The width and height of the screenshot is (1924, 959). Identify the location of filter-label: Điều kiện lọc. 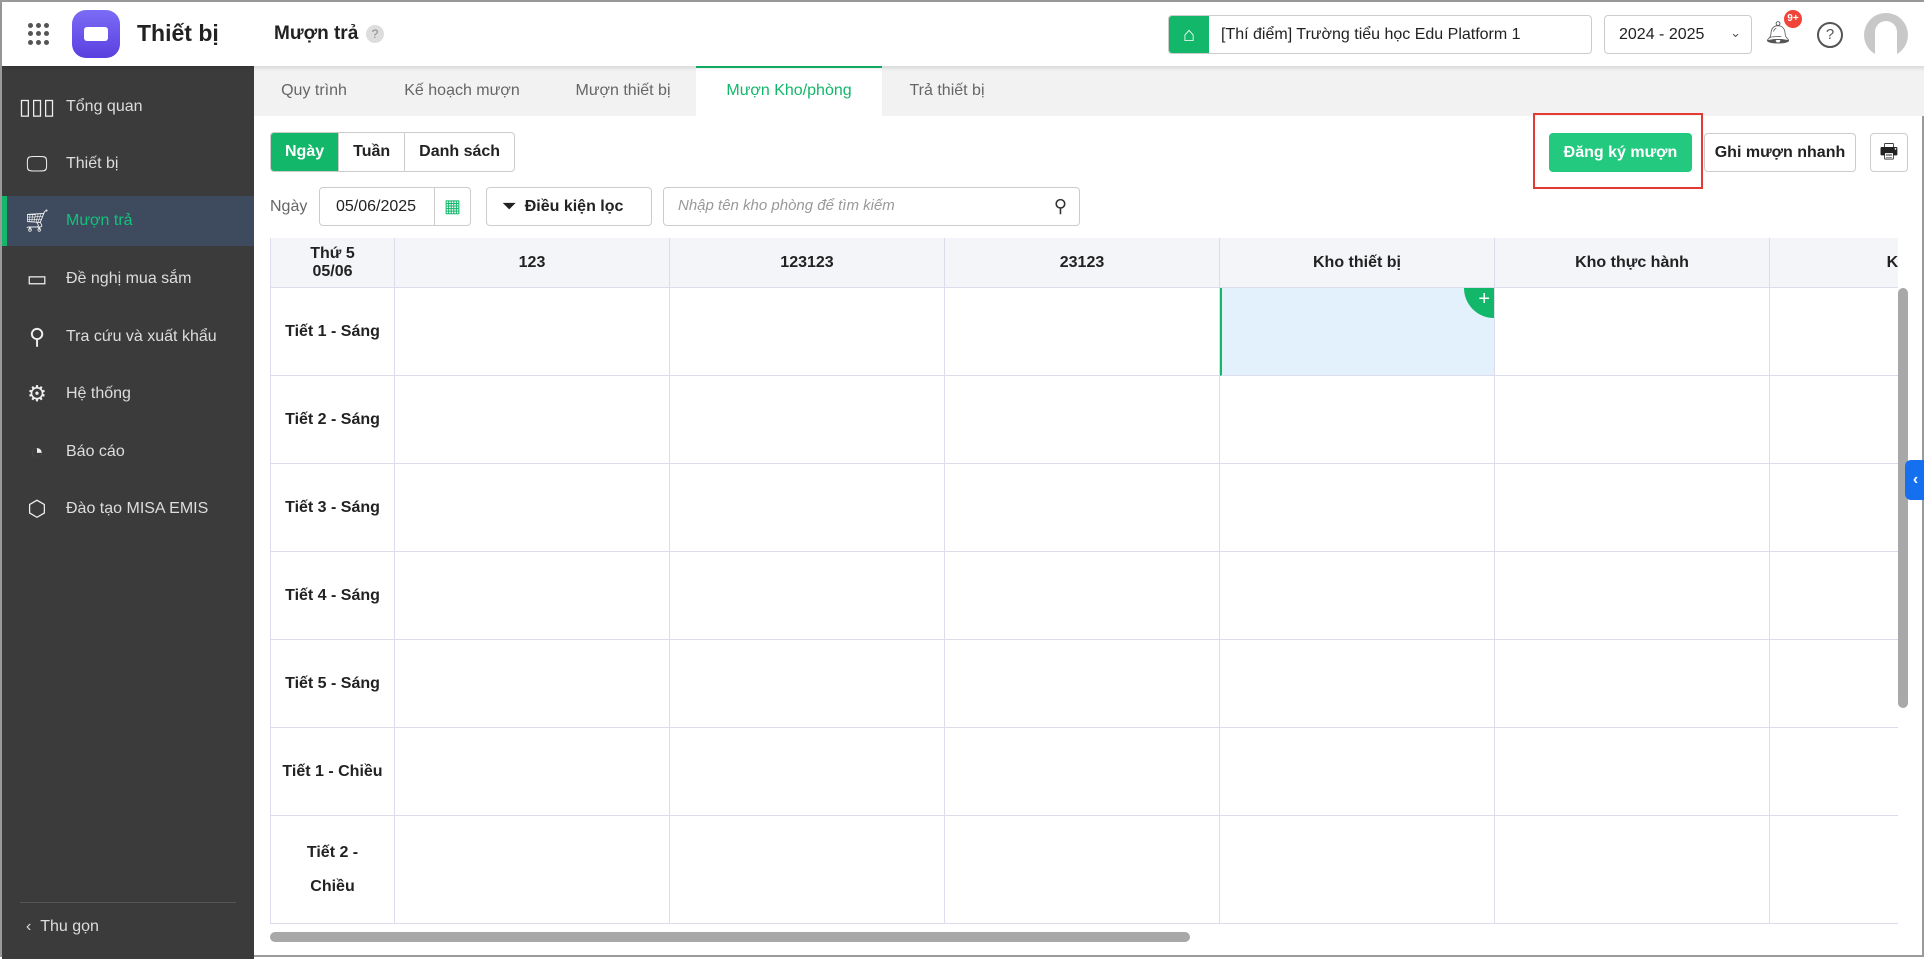
(574, 206).